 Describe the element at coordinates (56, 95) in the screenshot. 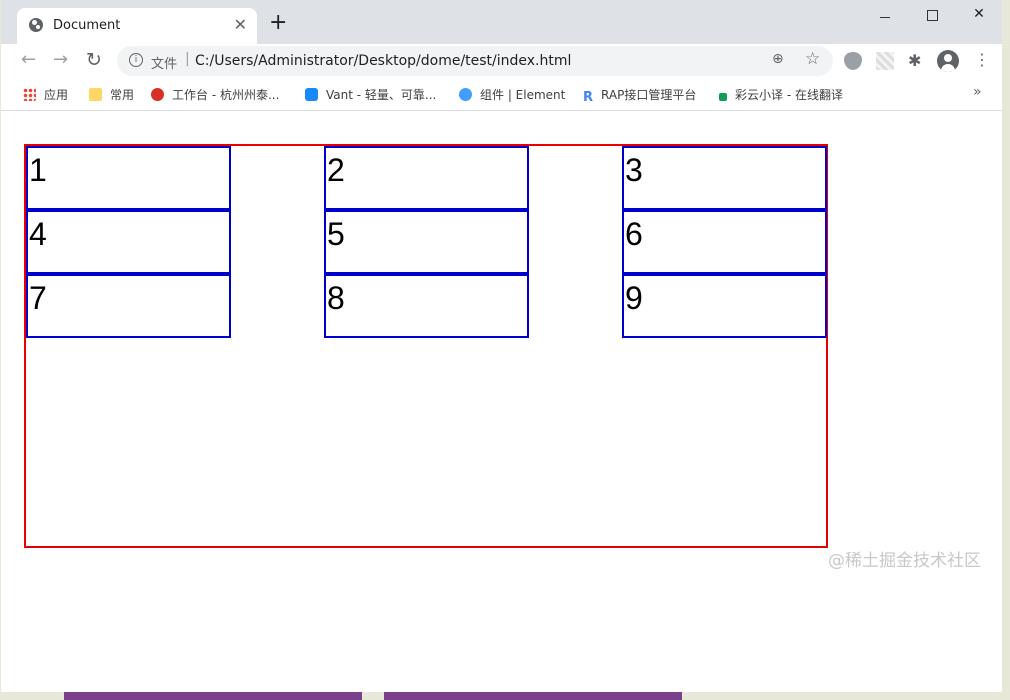

I see `bookmark-label: 应用` at that location.